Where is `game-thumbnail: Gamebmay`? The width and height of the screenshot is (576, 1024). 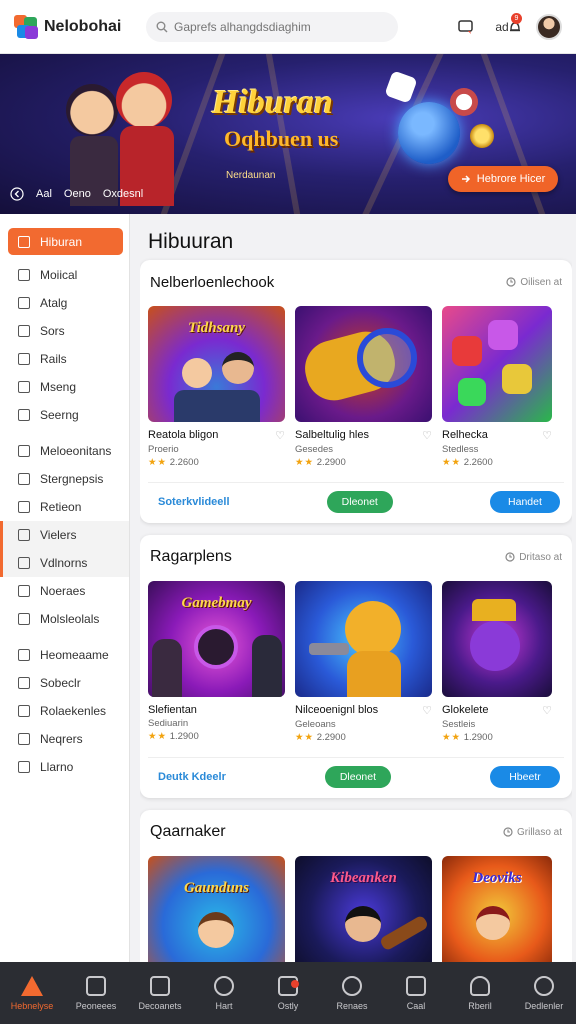
game-thumbnail: Gamebmay is located at coordinates (216, 639).